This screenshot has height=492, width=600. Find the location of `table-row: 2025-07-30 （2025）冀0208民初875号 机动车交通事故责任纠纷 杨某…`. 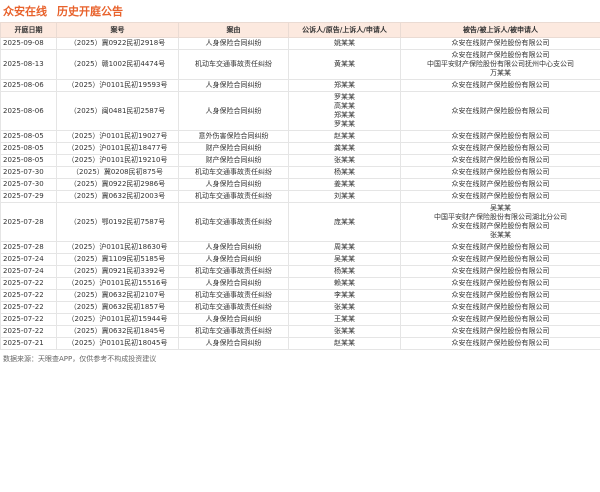

table-row: 2025-07-30 （2025）冀0208民初875号 机动车交通事故责任纠纷 杨某… is located at coordinates (300, 172).